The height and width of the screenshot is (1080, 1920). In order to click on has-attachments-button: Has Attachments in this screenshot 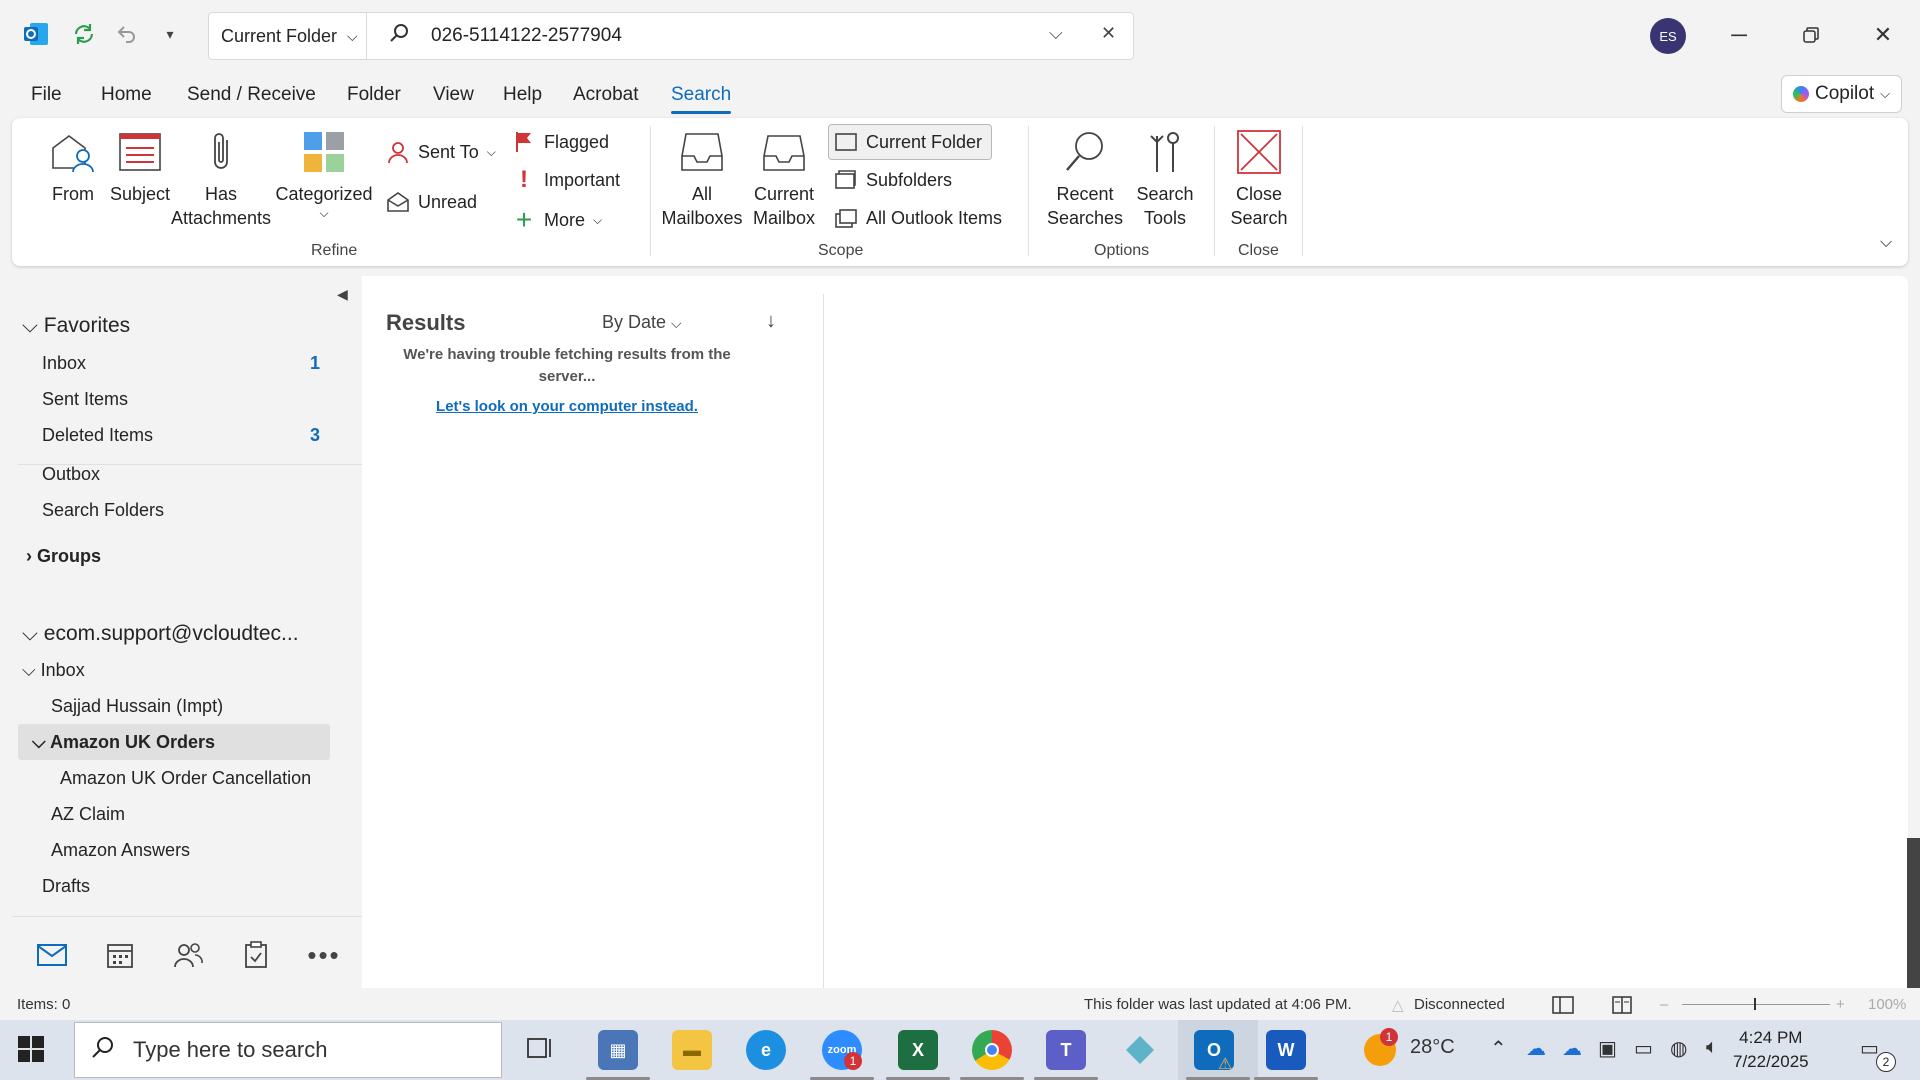, I will do `click(221, 179)`.